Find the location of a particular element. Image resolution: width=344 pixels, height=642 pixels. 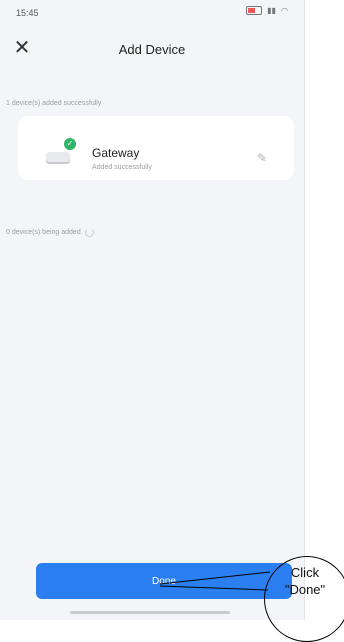

callout-pointer is located at coordinates (215, 581).